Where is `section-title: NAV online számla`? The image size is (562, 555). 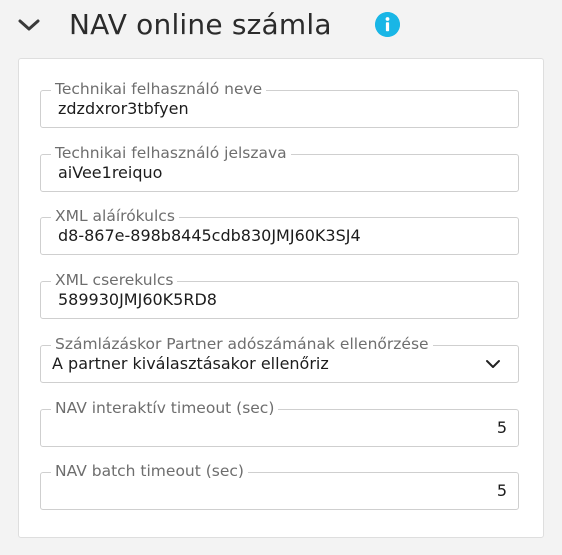
section-title: NAV online számla is located at coordinates (200, 24).